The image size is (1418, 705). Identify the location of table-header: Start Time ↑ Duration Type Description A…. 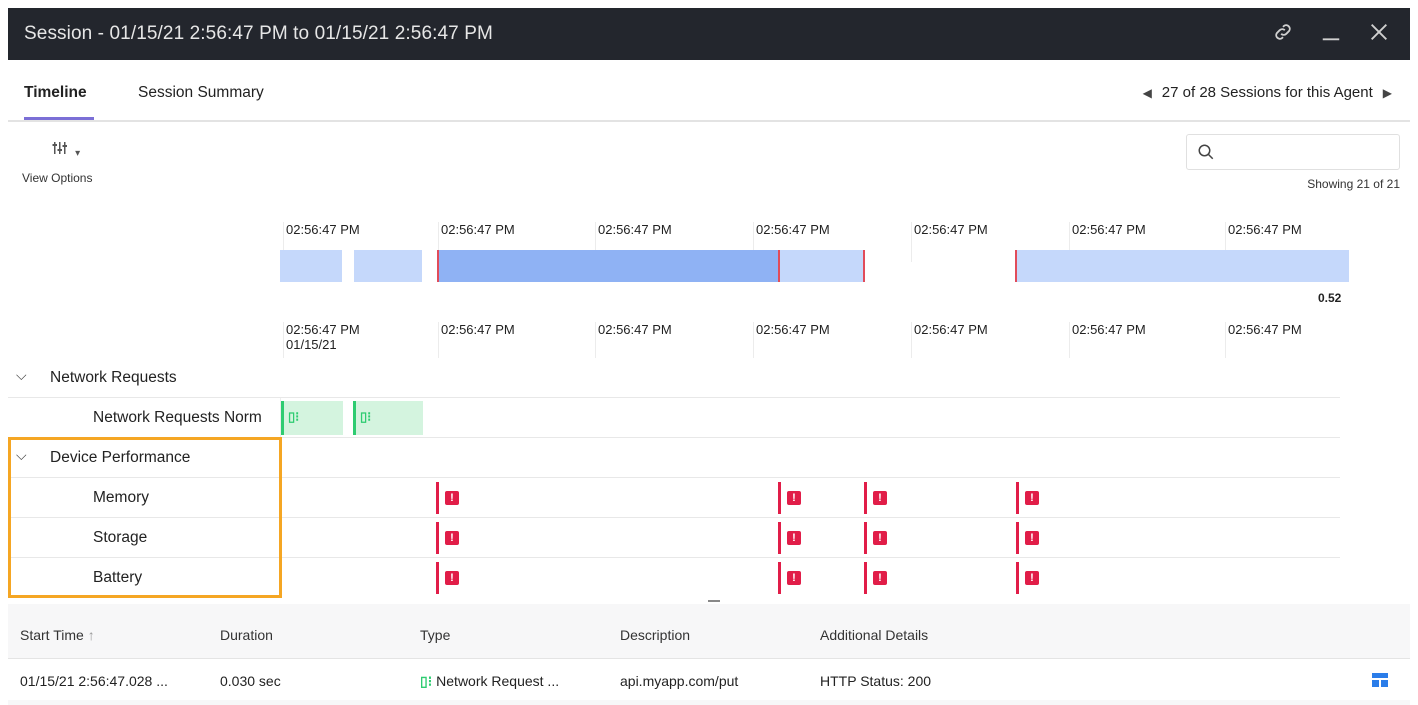
(709, 636).